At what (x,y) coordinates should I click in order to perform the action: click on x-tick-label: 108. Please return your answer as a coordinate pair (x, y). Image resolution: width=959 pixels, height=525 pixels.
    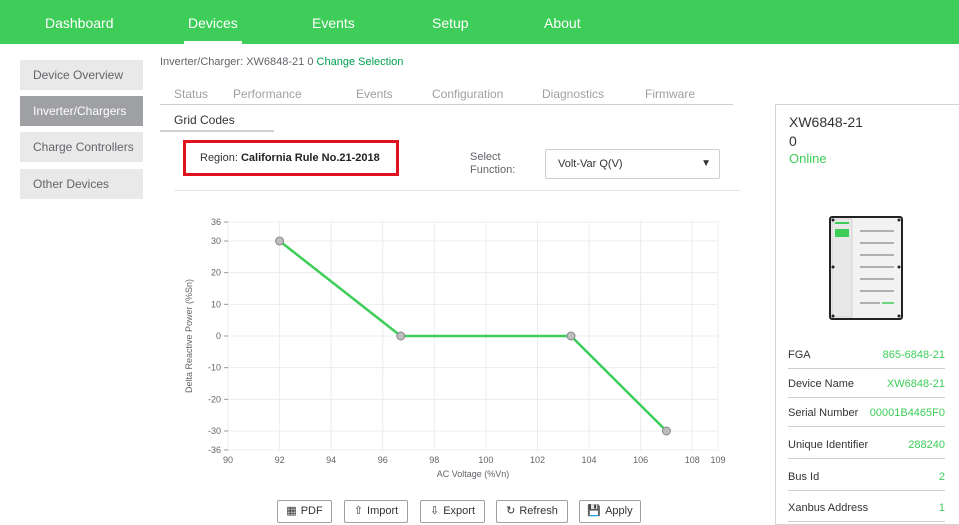
    Looking at the image, I should click on (692, 460).